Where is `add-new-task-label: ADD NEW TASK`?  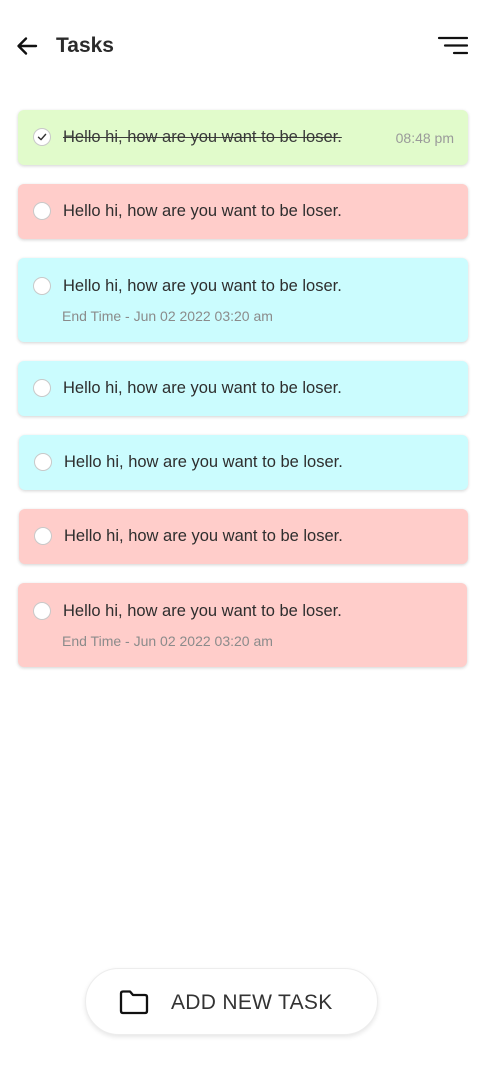 add-new-task-label: ADD NEW TASK is located at coordinates (252, 1002).